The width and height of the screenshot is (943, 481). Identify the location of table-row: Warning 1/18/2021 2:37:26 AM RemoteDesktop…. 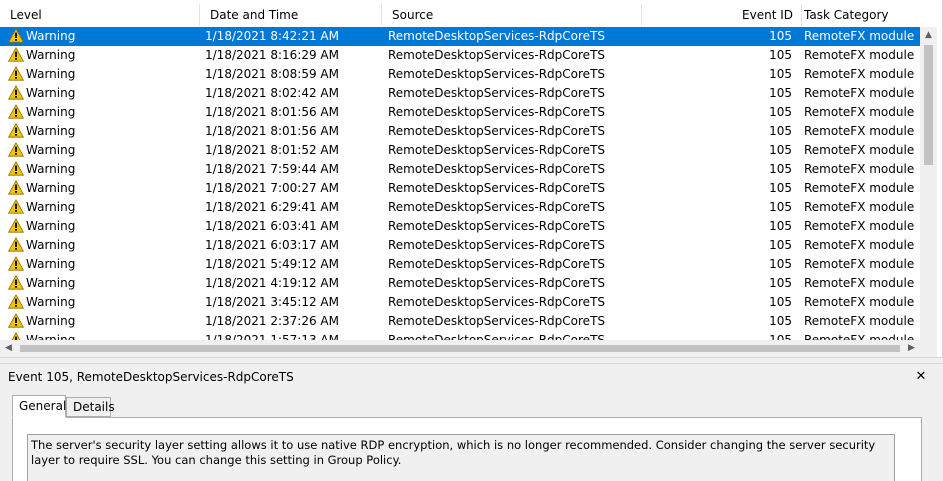
(460, 321).